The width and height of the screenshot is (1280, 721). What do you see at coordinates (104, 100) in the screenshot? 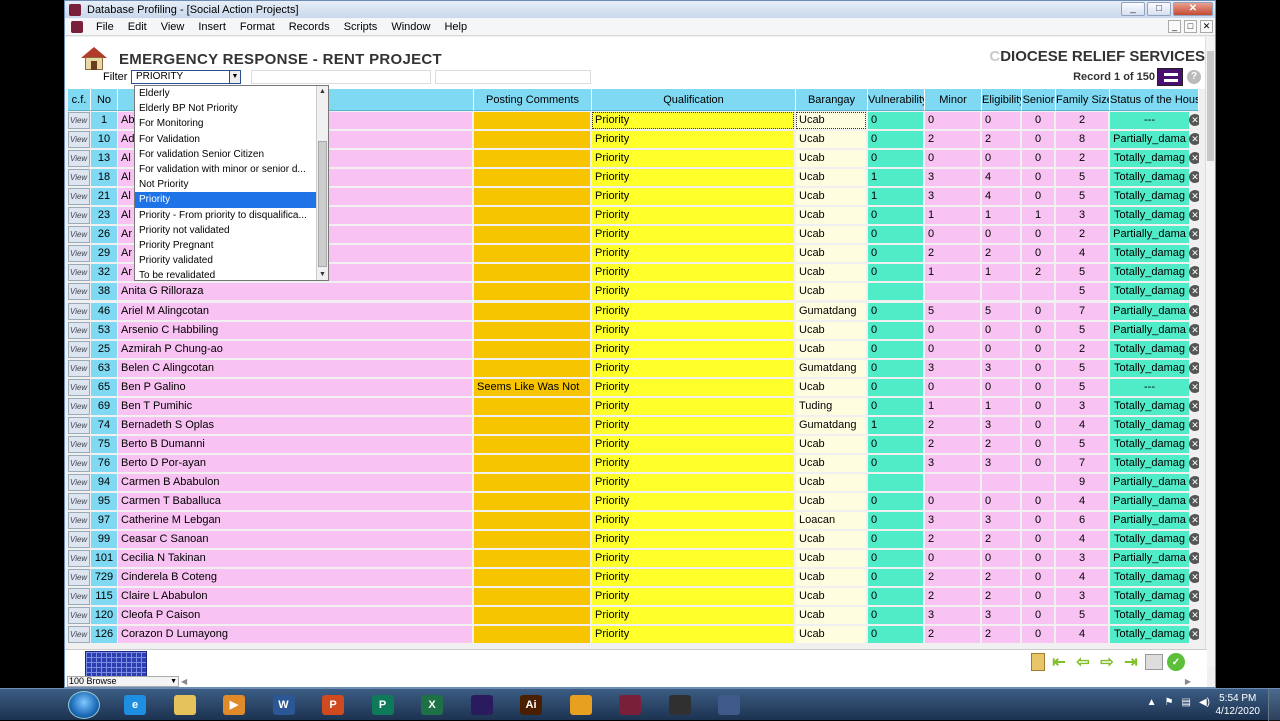
I see `col-no: No` at bounding box center [104, 100].